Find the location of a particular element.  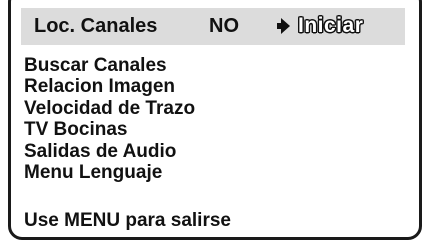

menu-item-velocidad-de-trazo: Velocidad de Trazo is located at coordinates (109, 108).